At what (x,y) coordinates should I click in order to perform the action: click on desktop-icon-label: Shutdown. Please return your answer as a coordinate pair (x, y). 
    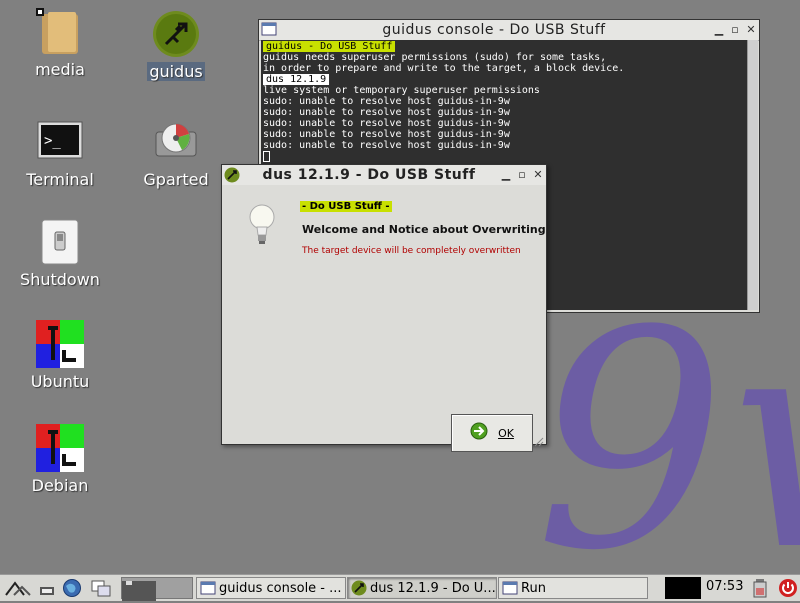
    Looking at the image, I should click on (60, 279).